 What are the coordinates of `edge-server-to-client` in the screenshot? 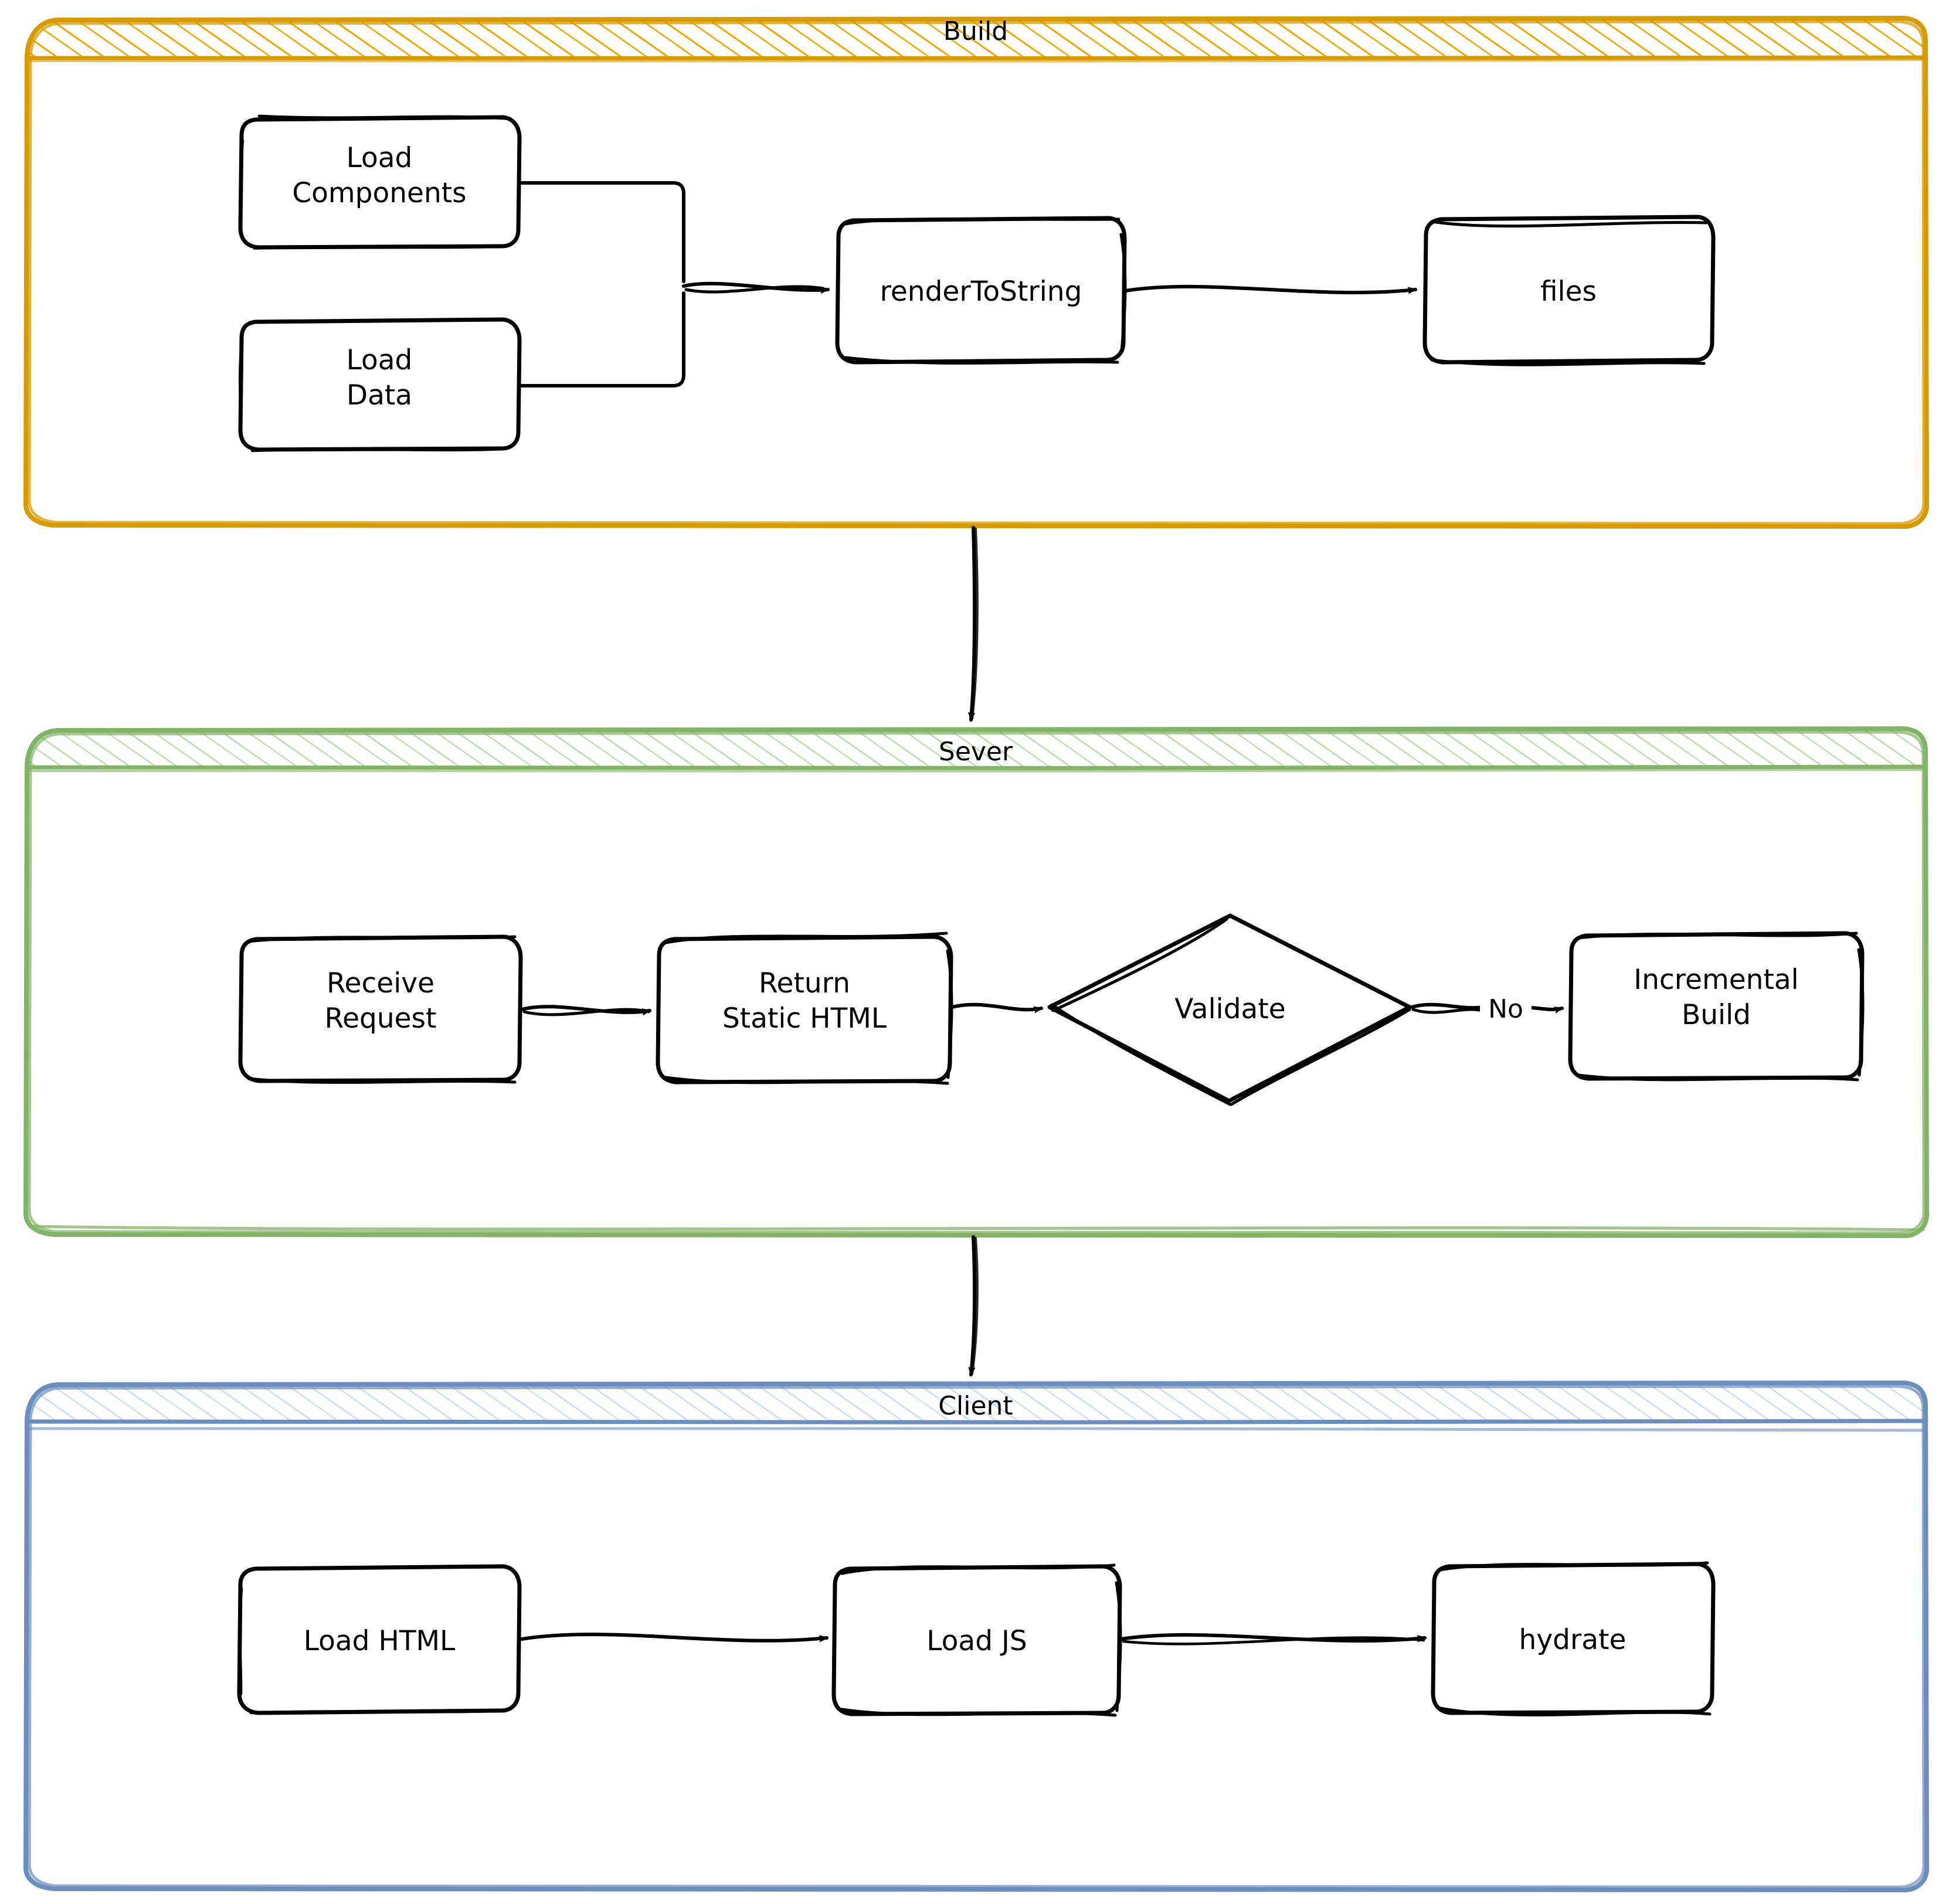 It's located at (974, 1305).